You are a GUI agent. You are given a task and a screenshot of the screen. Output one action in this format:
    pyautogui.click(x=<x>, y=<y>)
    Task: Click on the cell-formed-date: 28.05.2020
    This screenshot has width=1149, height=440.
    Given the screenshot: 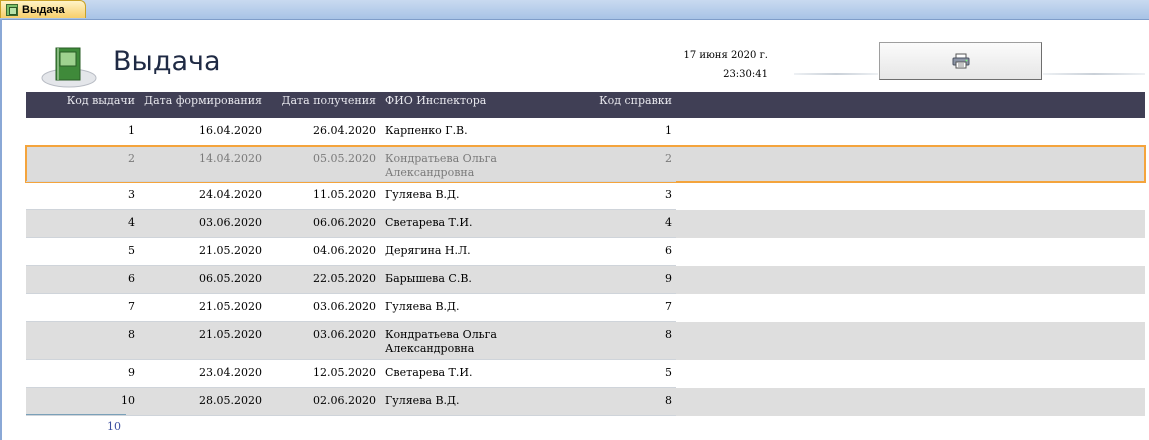 What is the action you would take?
    pyautogui.click(x=230, y=400)
    